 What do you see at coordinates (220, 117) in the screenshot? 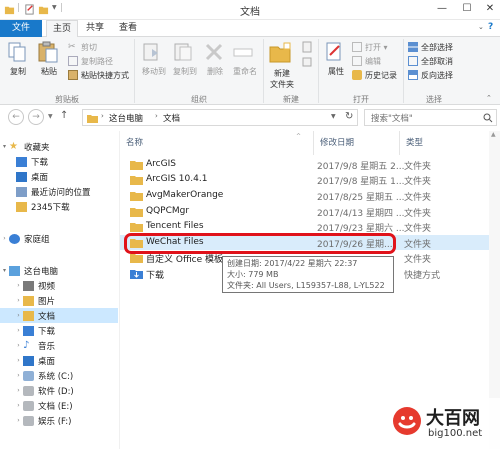
I see `address-bar: › 这台电脑 › 文档 ▼ ↻` at bounding box center [220, 117].